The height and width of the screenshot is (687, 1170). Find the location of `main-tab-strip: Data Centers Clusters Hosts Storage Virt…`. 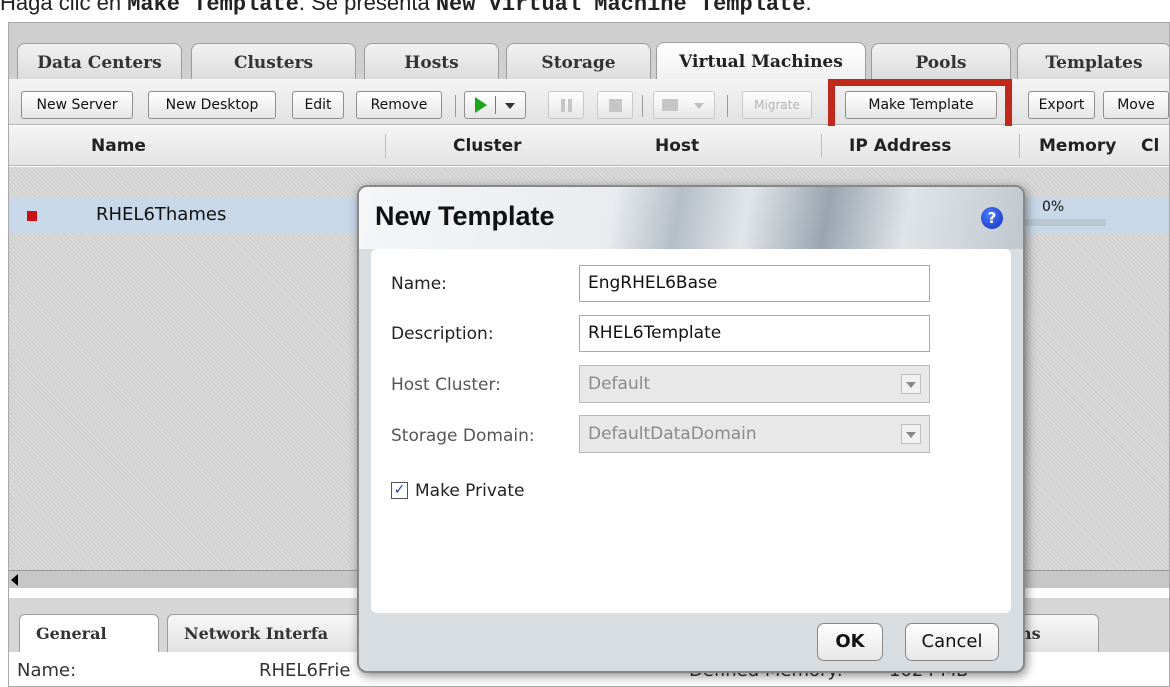

main-tab-strip: Data Centers Clusters Hosts Storage Virt… is located at coordinates (589, 51).